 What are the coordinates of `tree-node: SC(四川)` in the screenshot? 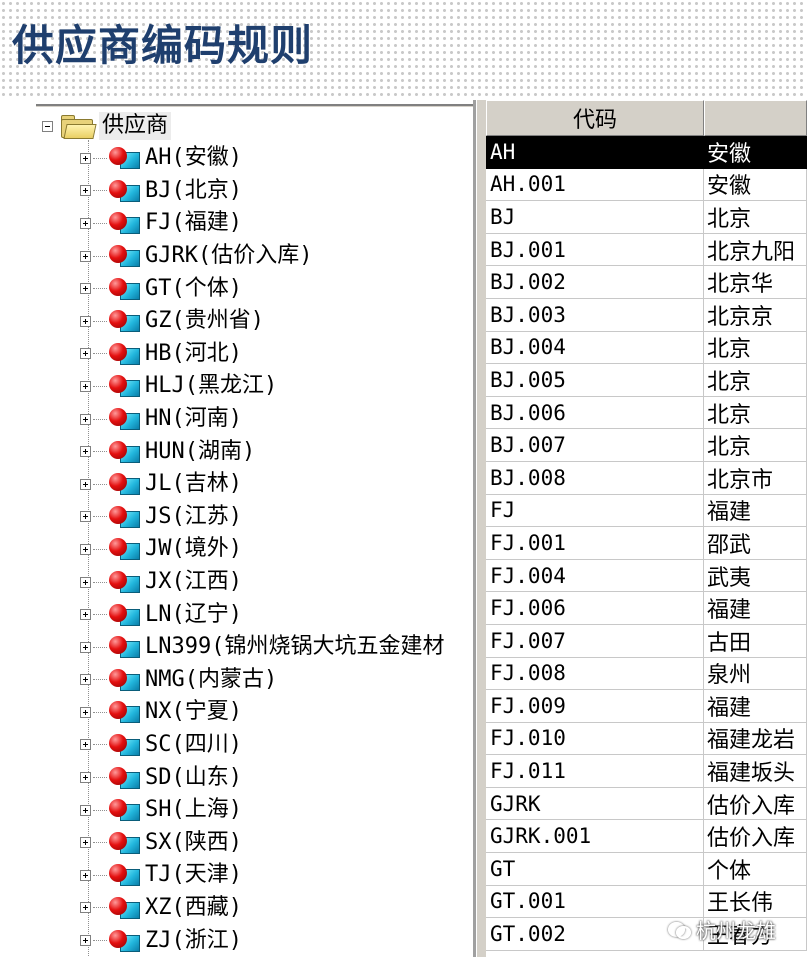 It's located at (278, 745).